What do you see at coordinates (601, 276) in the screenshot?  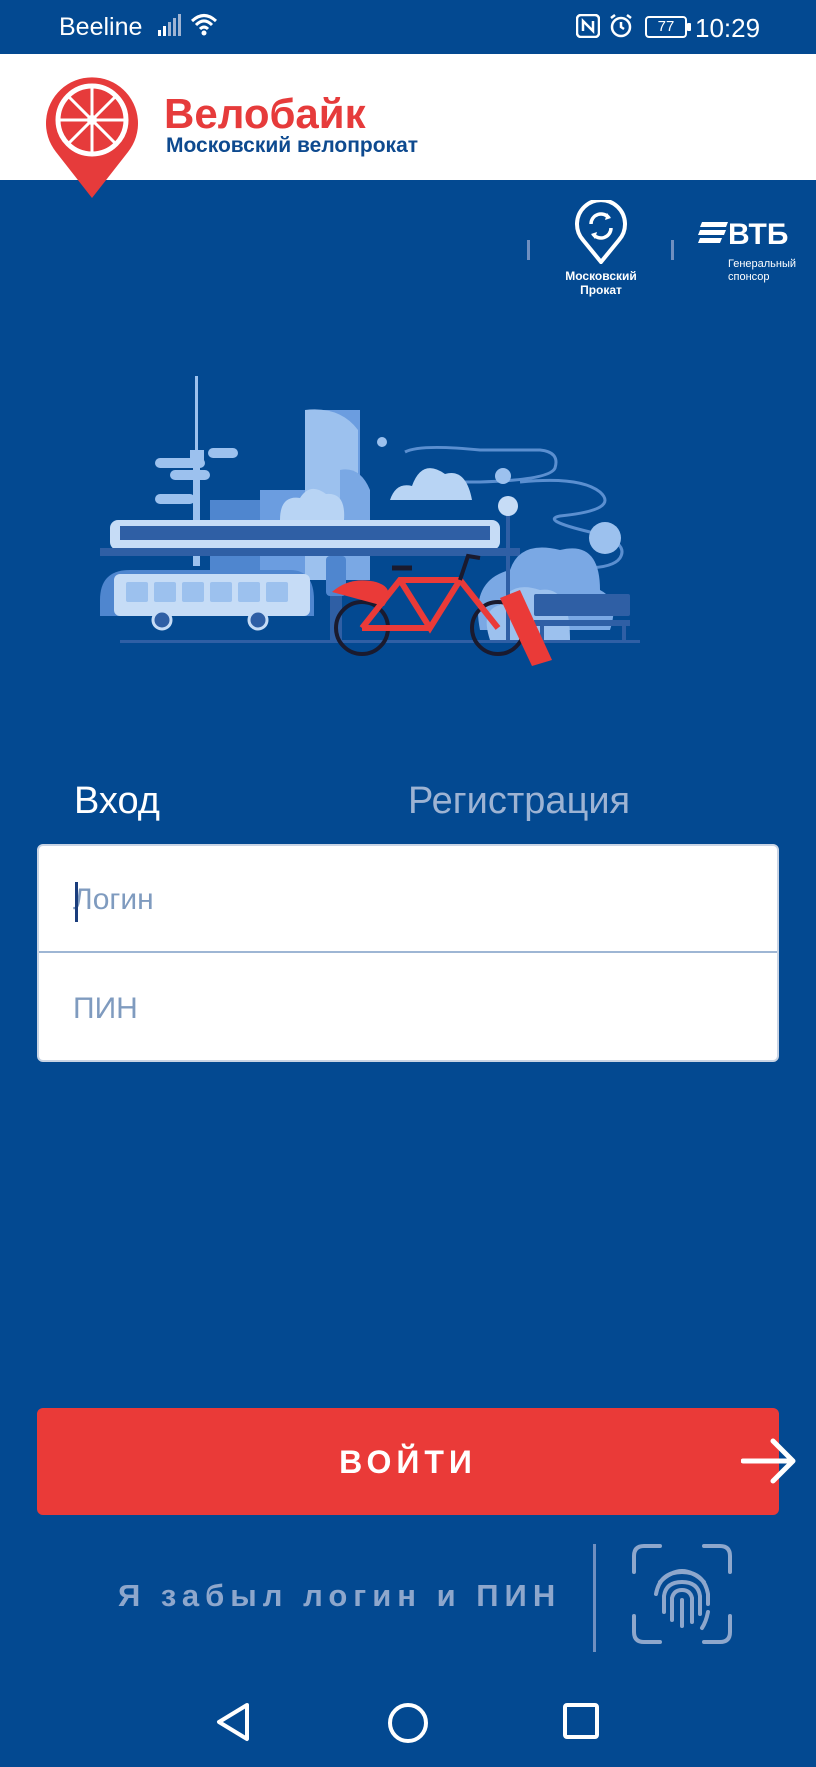 I see `moscow-rental-caption-1: Московский` at bounding box center [601, 276].